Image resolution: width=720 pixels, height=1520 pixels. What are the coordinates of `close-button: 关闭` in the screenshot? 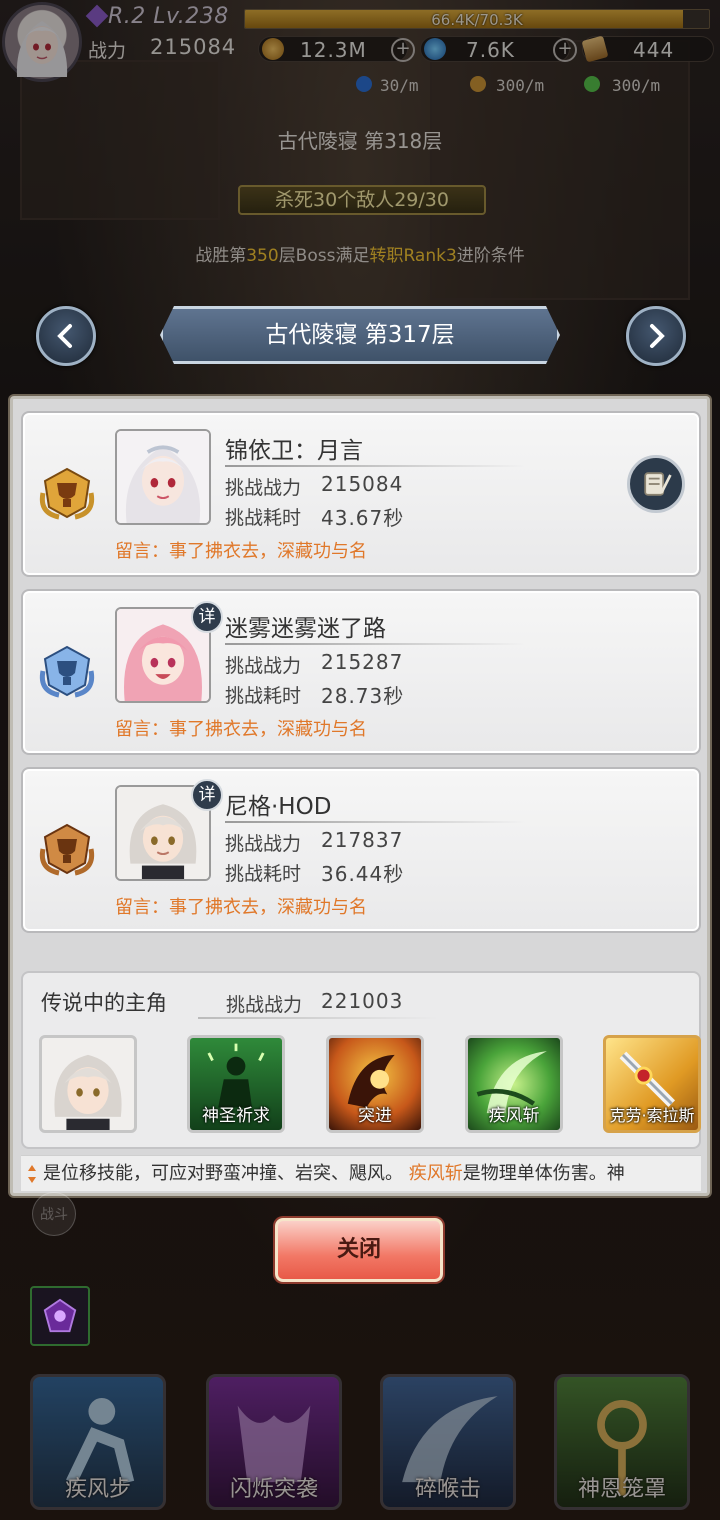 It's located at (359, 1250).